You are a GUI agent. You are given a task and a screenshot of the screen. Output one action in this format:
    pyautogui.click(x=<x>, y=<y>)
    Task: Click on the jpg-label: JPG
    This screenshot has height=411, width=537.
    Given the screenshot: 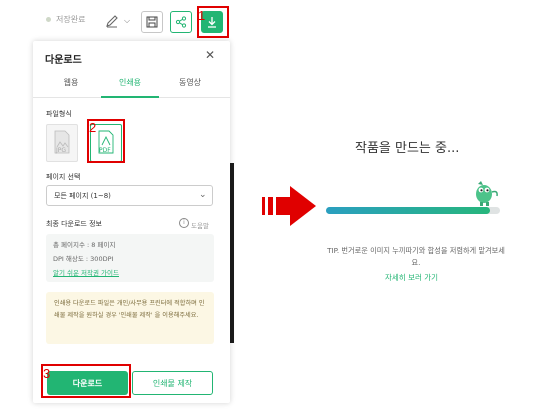 What is the action you would take?
    pyautogui.click(x=61, y=150)
    